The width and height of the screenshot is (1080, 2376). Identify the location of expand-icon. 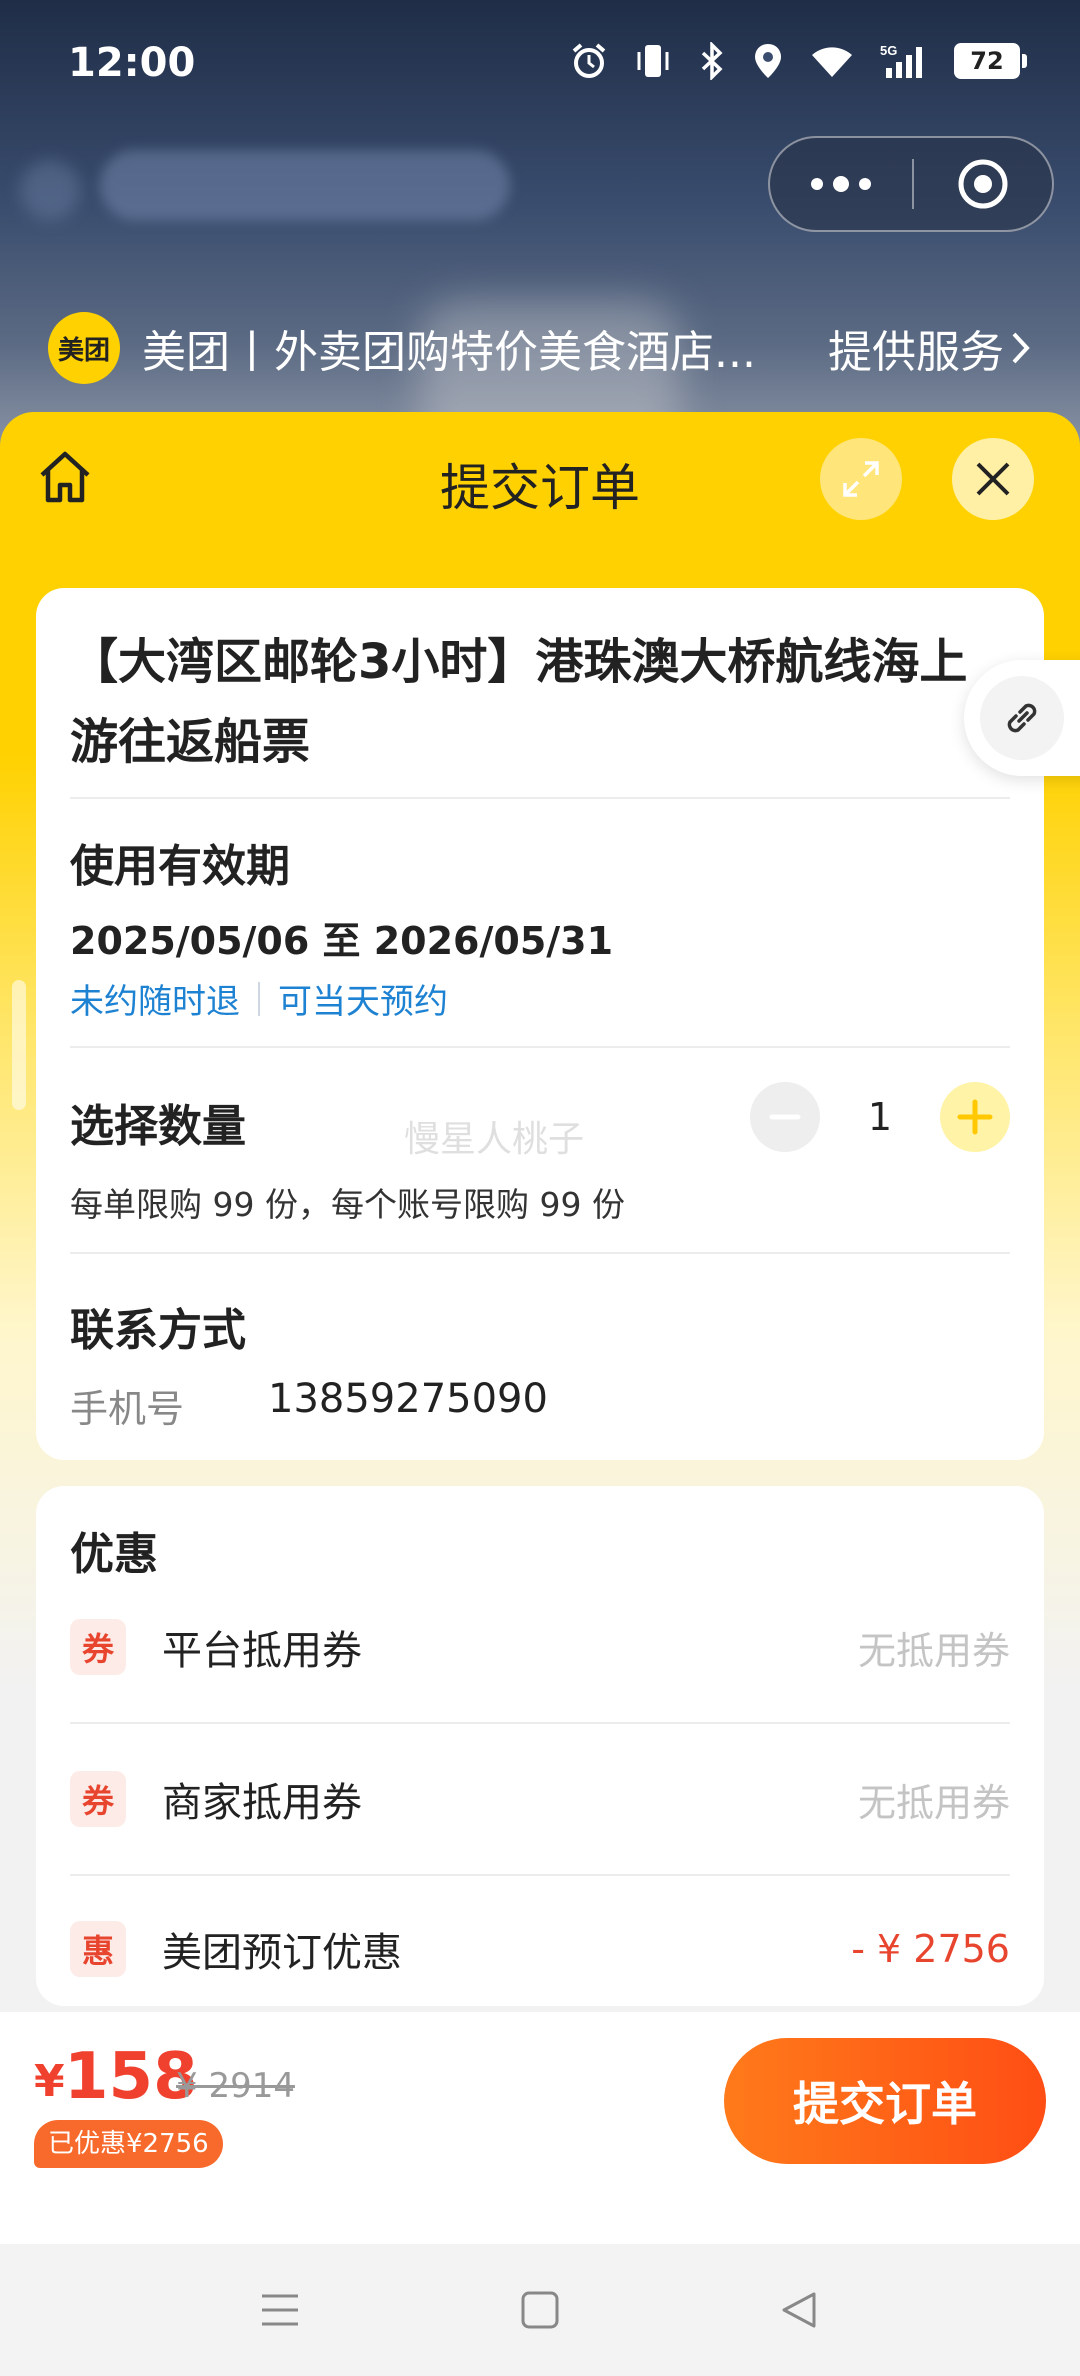
(861, 479).